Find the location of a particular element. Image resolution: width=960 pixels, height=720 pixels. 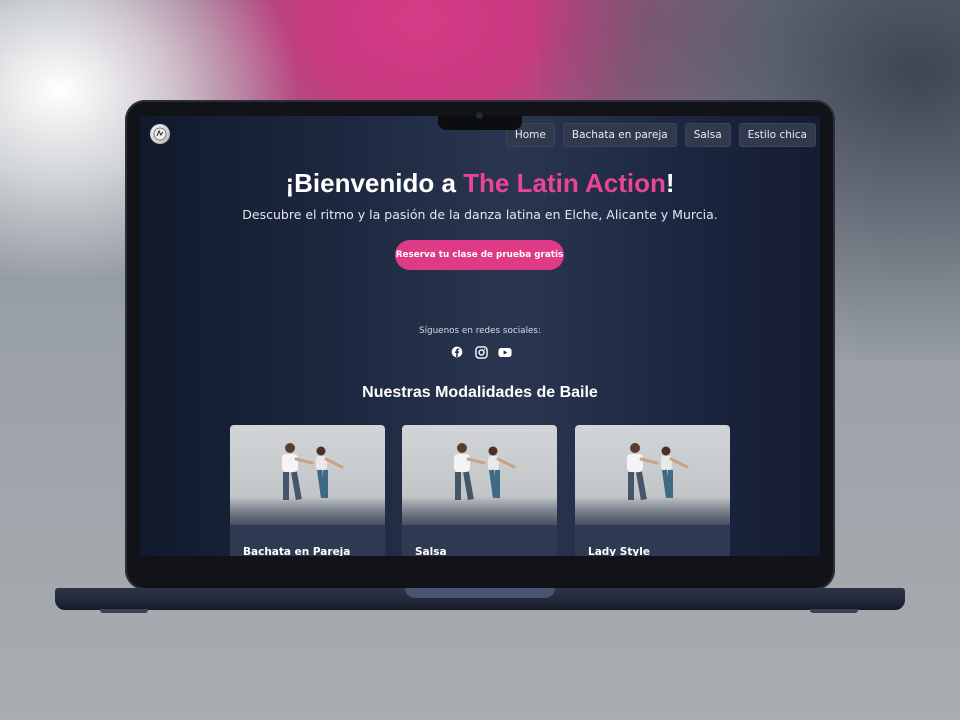

modalities-title: Nuestras Modalidades de Baile is located at coordinates (480, 392).